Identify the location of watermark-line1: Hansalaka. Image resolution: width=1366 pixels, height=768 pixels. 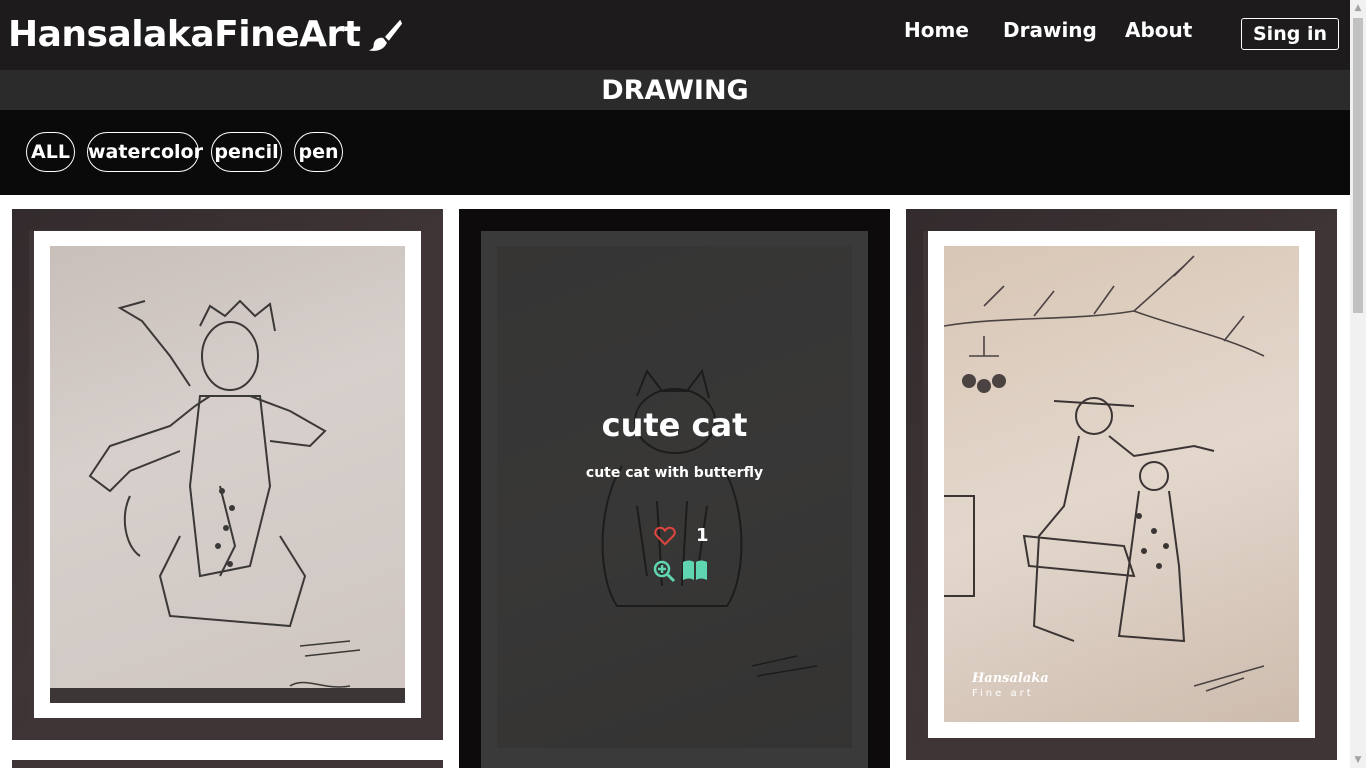
(1010, 678).